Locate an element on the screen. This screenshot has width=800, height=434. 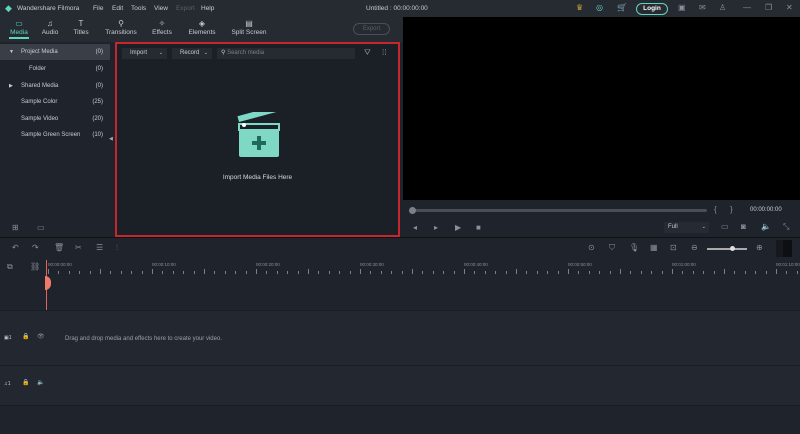
menu-export: Export is located at coordinates (185, 8).